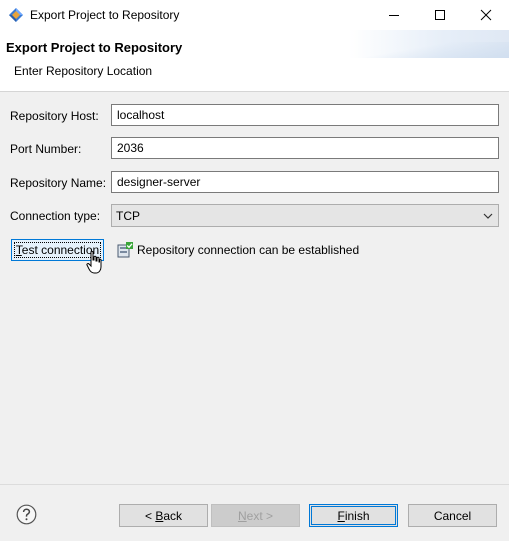  I want to click on minimize-button, so click(394, 15).